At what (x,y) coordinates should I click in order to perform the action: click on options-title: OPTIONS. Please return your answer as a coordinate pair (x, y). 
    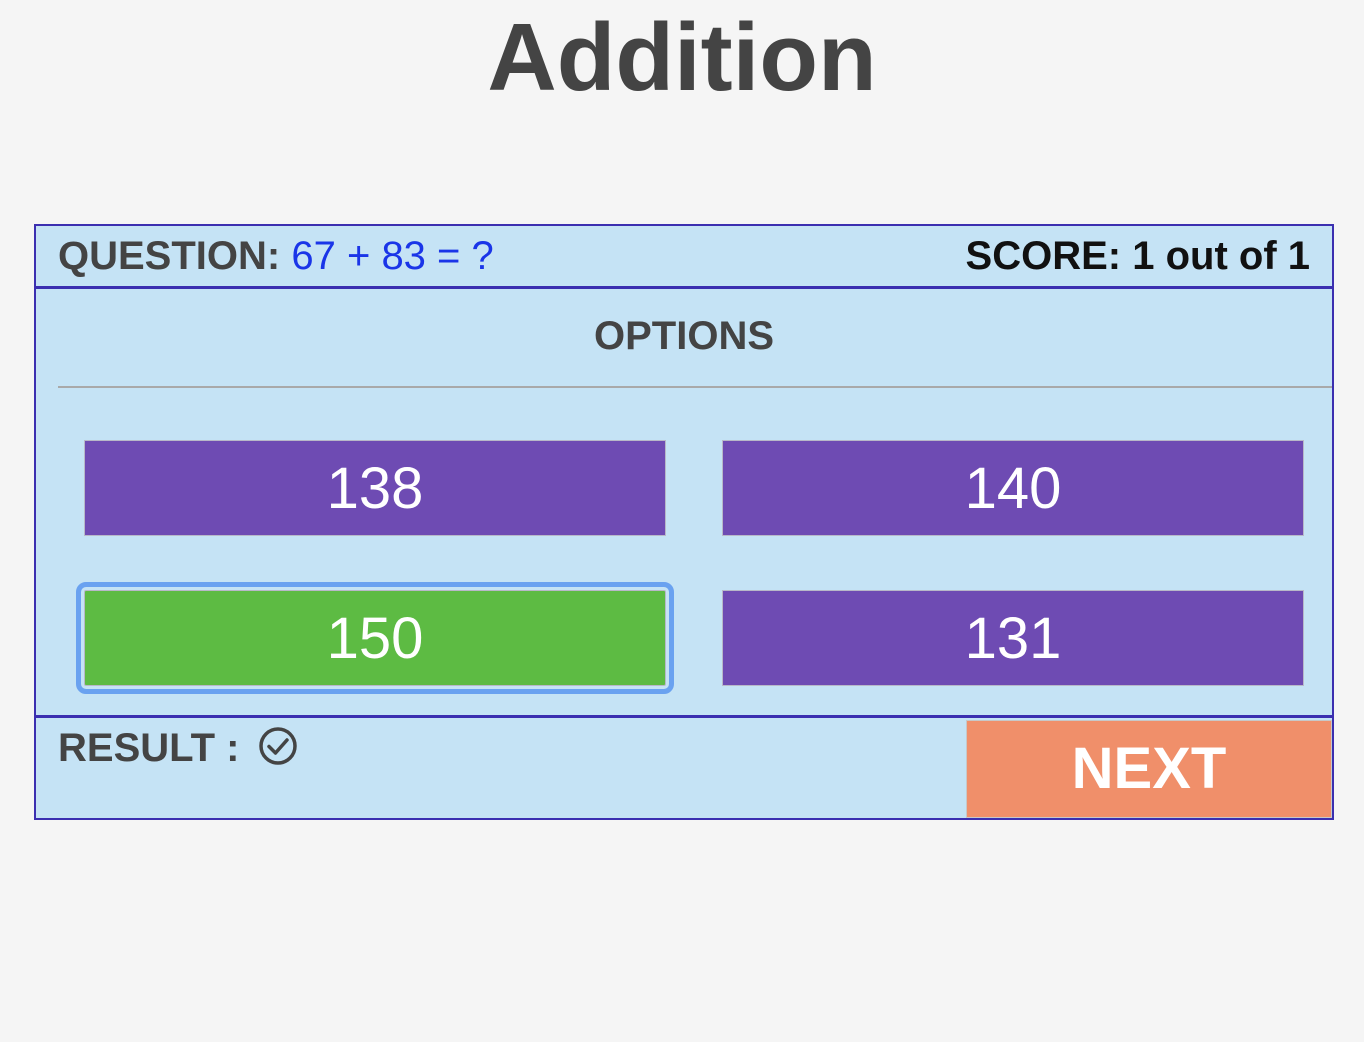
    Looking at the image, I should click on (684, 336).